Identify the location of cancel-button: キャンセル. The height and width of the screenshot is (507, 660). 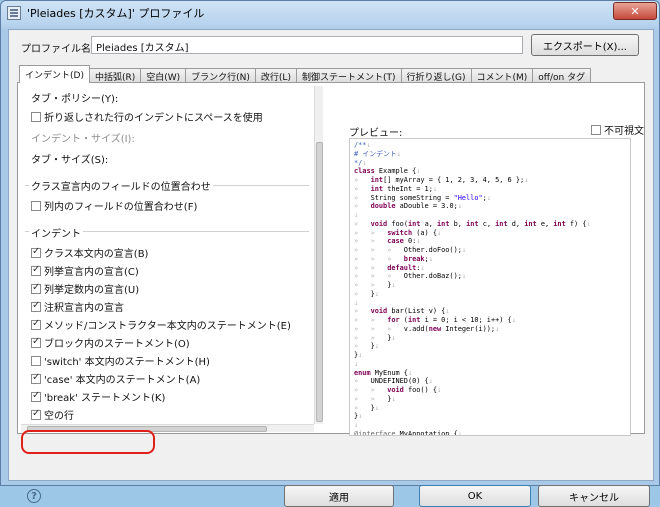
(594, 496).